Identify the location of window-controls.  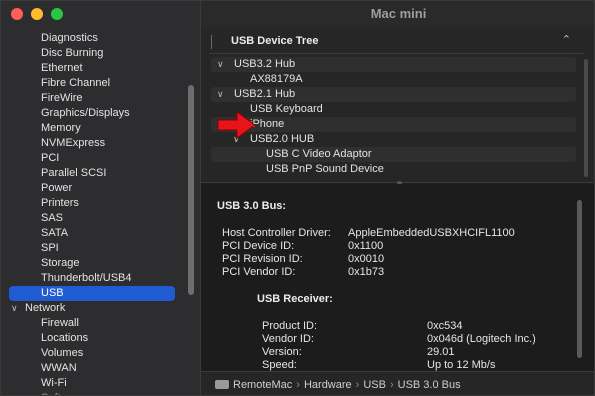
(37, 14).